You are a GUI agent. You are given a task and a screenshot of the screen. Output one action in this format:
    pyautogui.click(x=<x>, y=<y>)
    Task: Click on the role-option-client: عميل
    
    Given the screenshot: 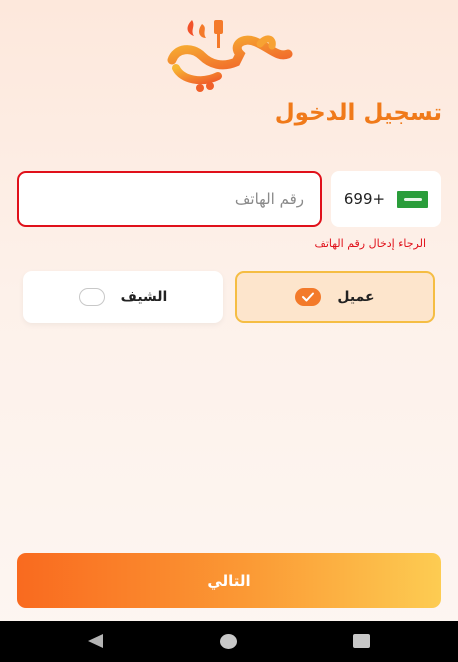 What is the action you would take?
    pyautogui.click(x=335, y=297)
    